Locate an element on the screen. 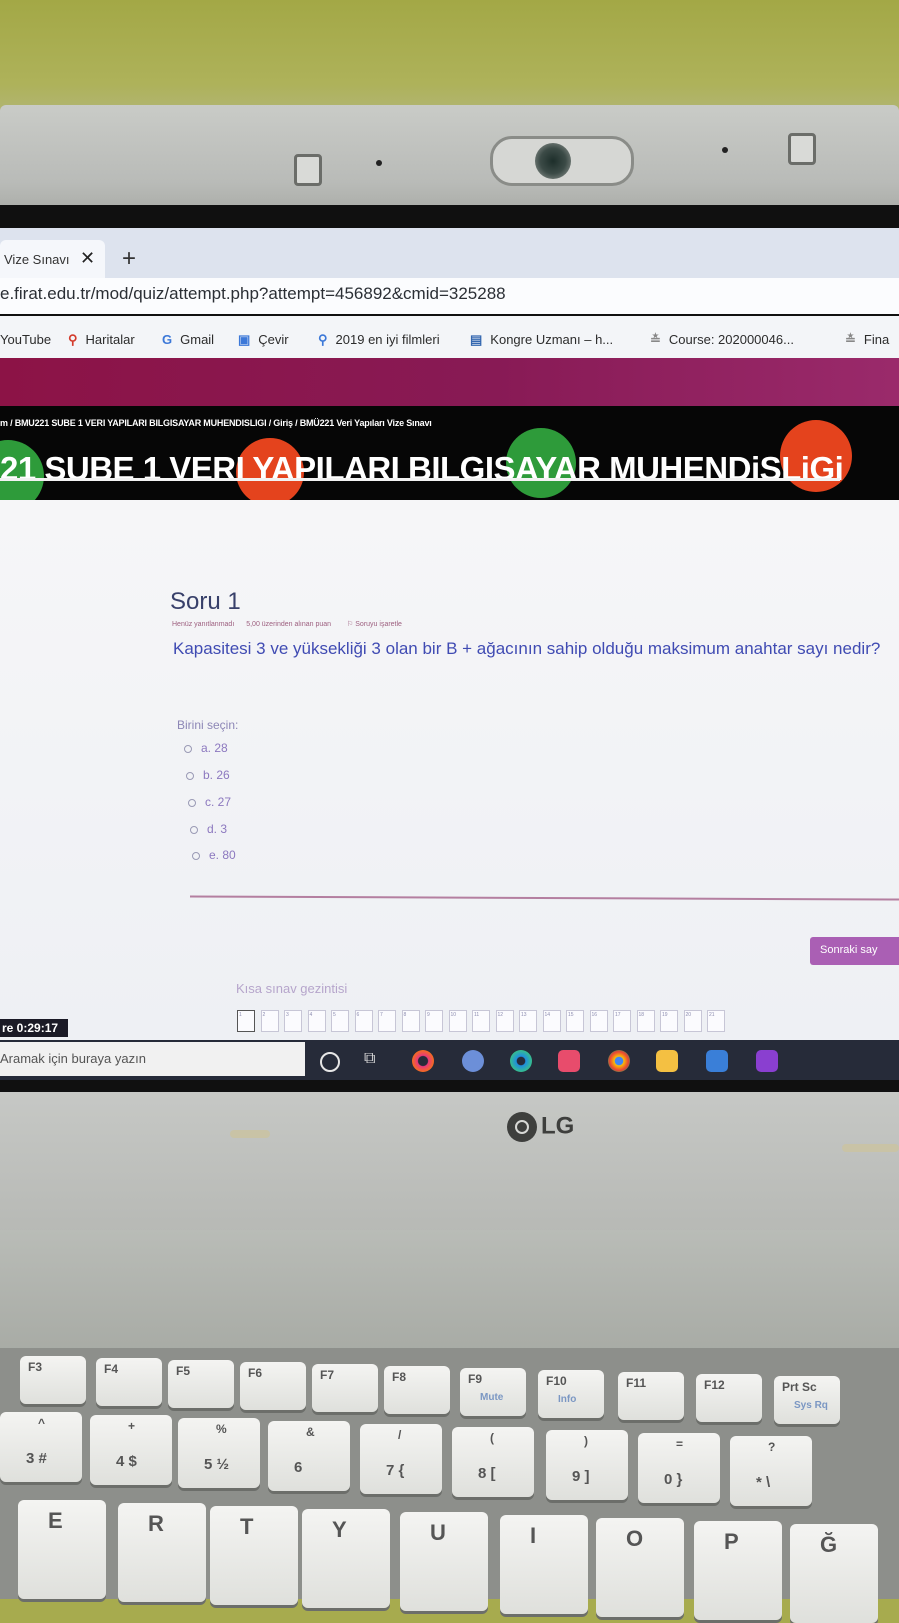  quiz-nav-button: 16 is located at coordinates (598, 1021).